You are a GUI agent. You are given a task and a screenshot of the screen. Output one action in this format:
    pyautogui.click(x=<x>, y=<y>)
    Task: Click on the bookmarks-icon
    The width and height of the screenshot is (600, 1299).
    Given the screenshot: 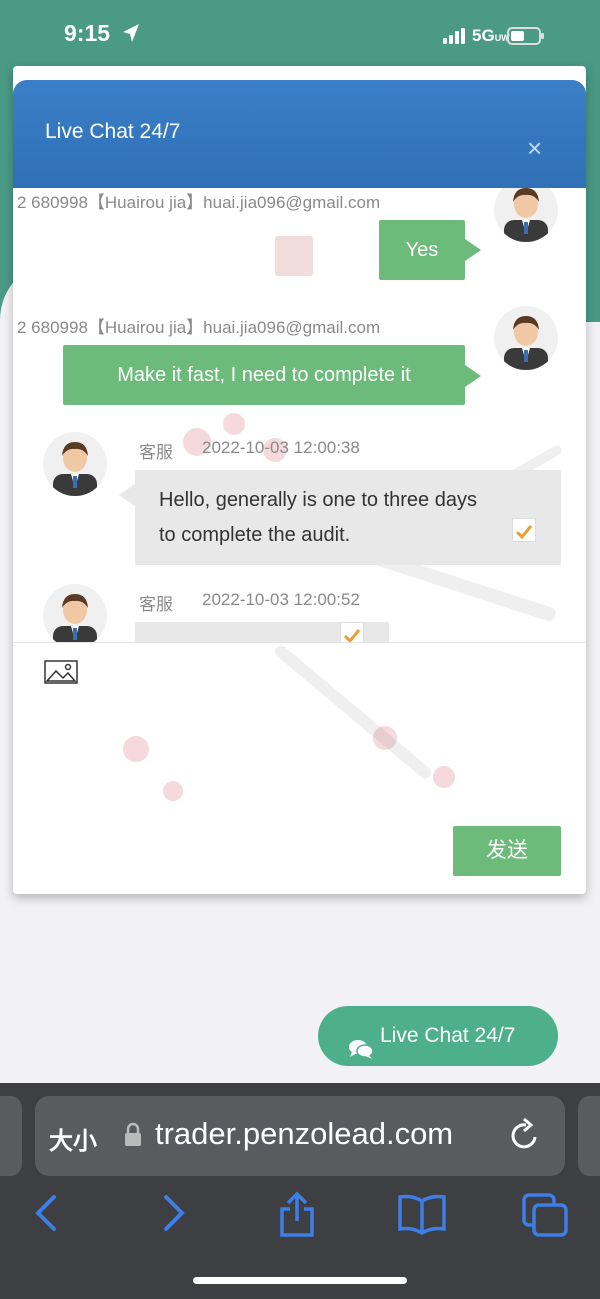 What is the action you would take?
    pyautogui.click(x=422, y=1216)
    